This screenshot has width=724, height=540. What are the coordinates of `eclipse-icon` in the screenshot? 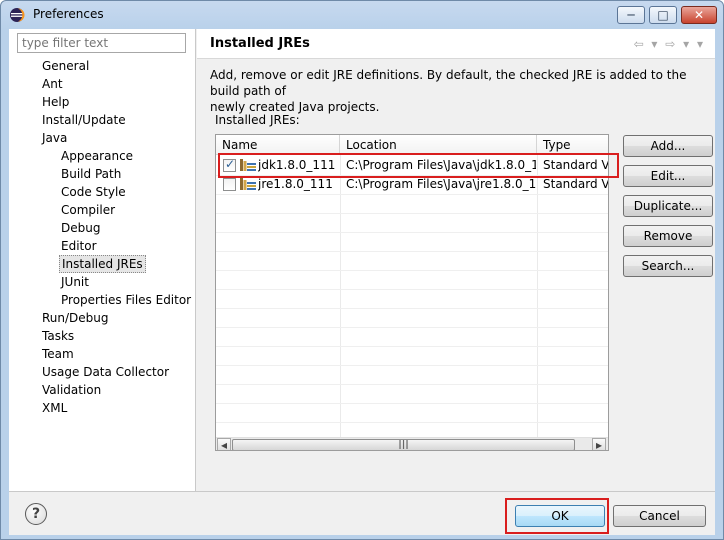 It's located at (17, 15).